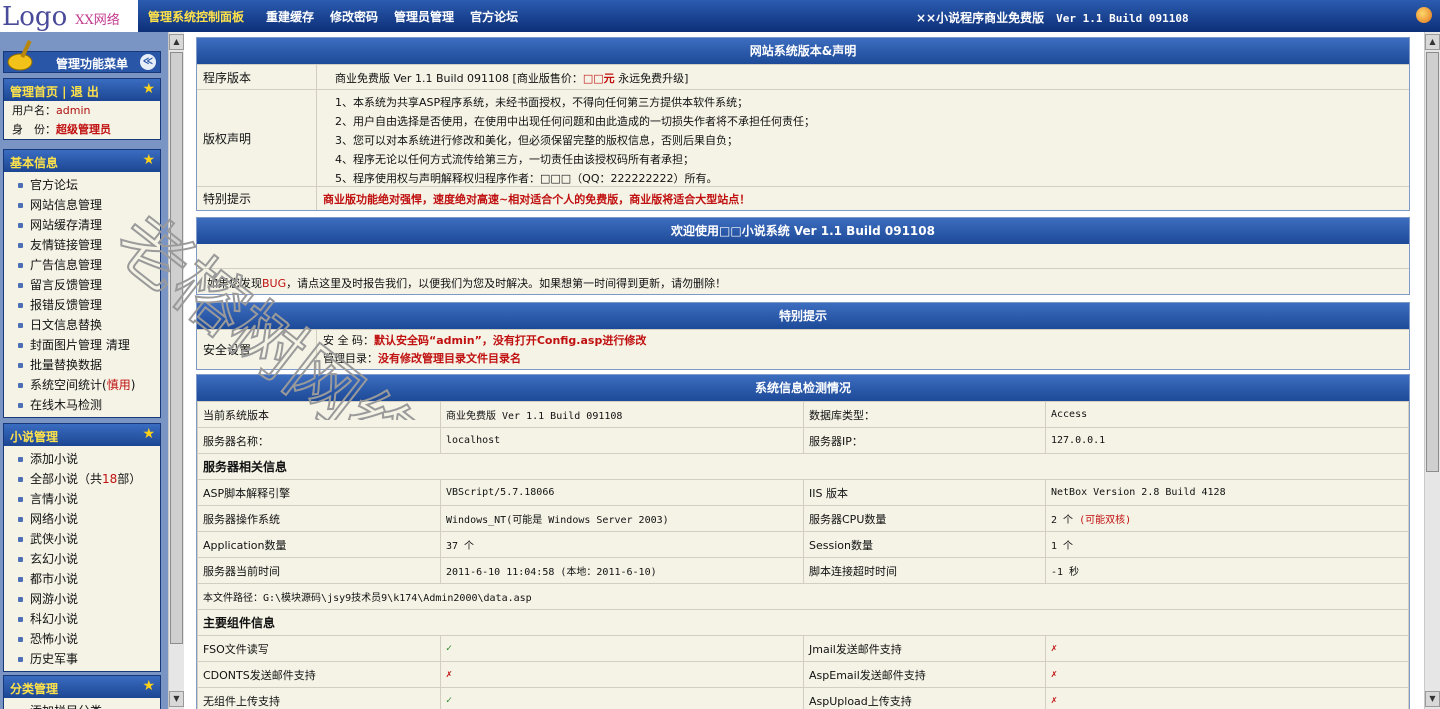 Image resolution: width=1440 pixels, height=709 pixels. Describe the element at coordinates (514, 159) in the screenshot. I see `copyright-line: 4、程序无论以任何方式流传给第三方，一切责任由该授权码所有者承担；` at that location.